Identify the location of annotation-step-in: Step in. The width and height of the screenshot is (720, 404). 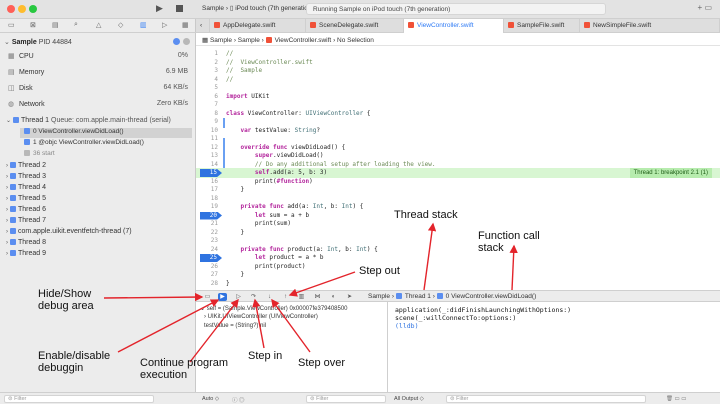
(265, 356).